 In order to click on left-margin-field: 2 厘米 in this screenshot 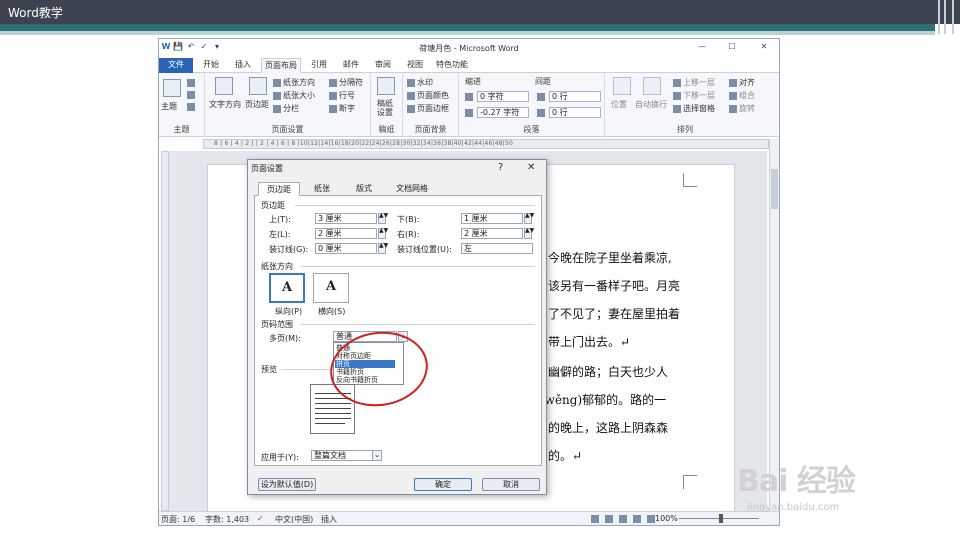, I will do `click(346, 233)`.